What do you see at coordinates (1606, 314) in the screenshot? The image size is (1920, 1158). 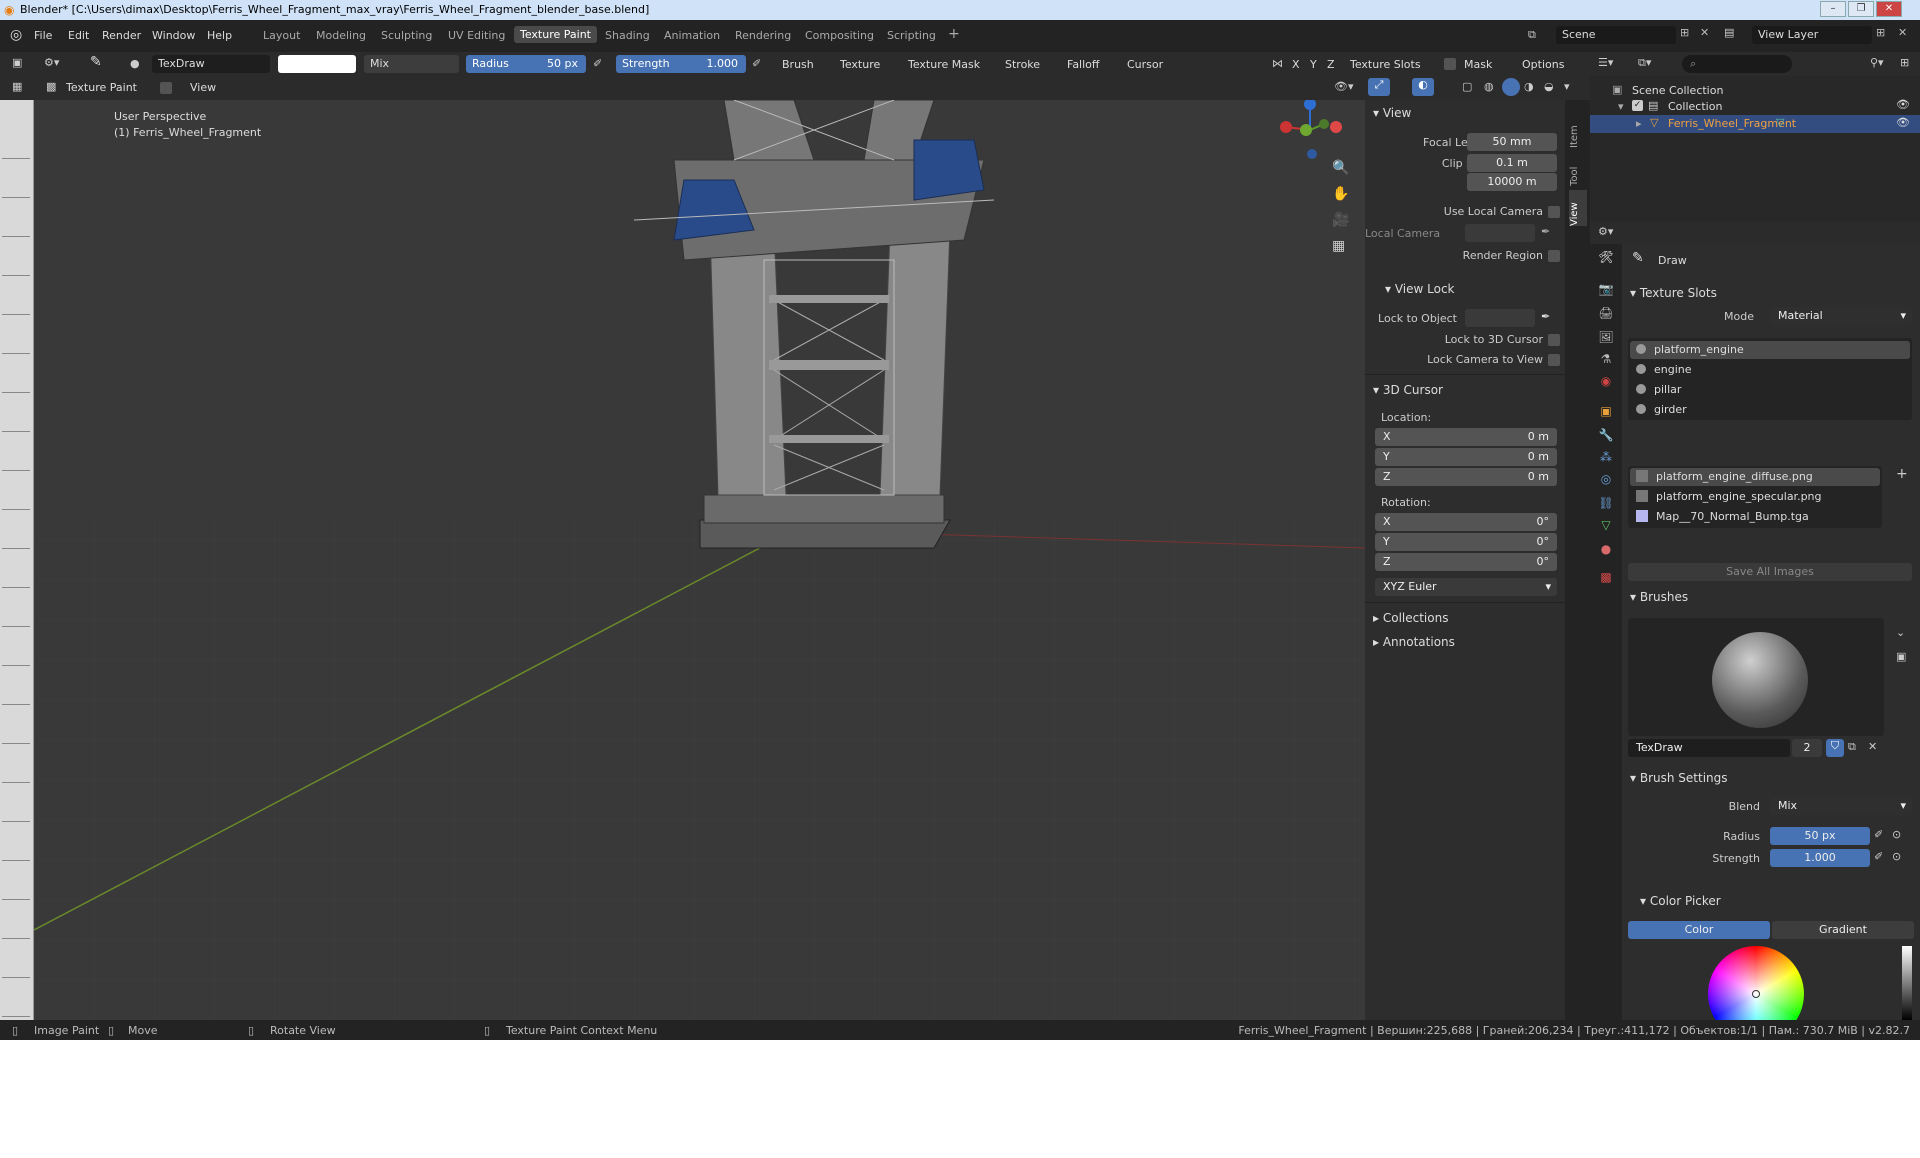 I see `output-tab-icon: 🖨` at bounding box center [1606, 314].